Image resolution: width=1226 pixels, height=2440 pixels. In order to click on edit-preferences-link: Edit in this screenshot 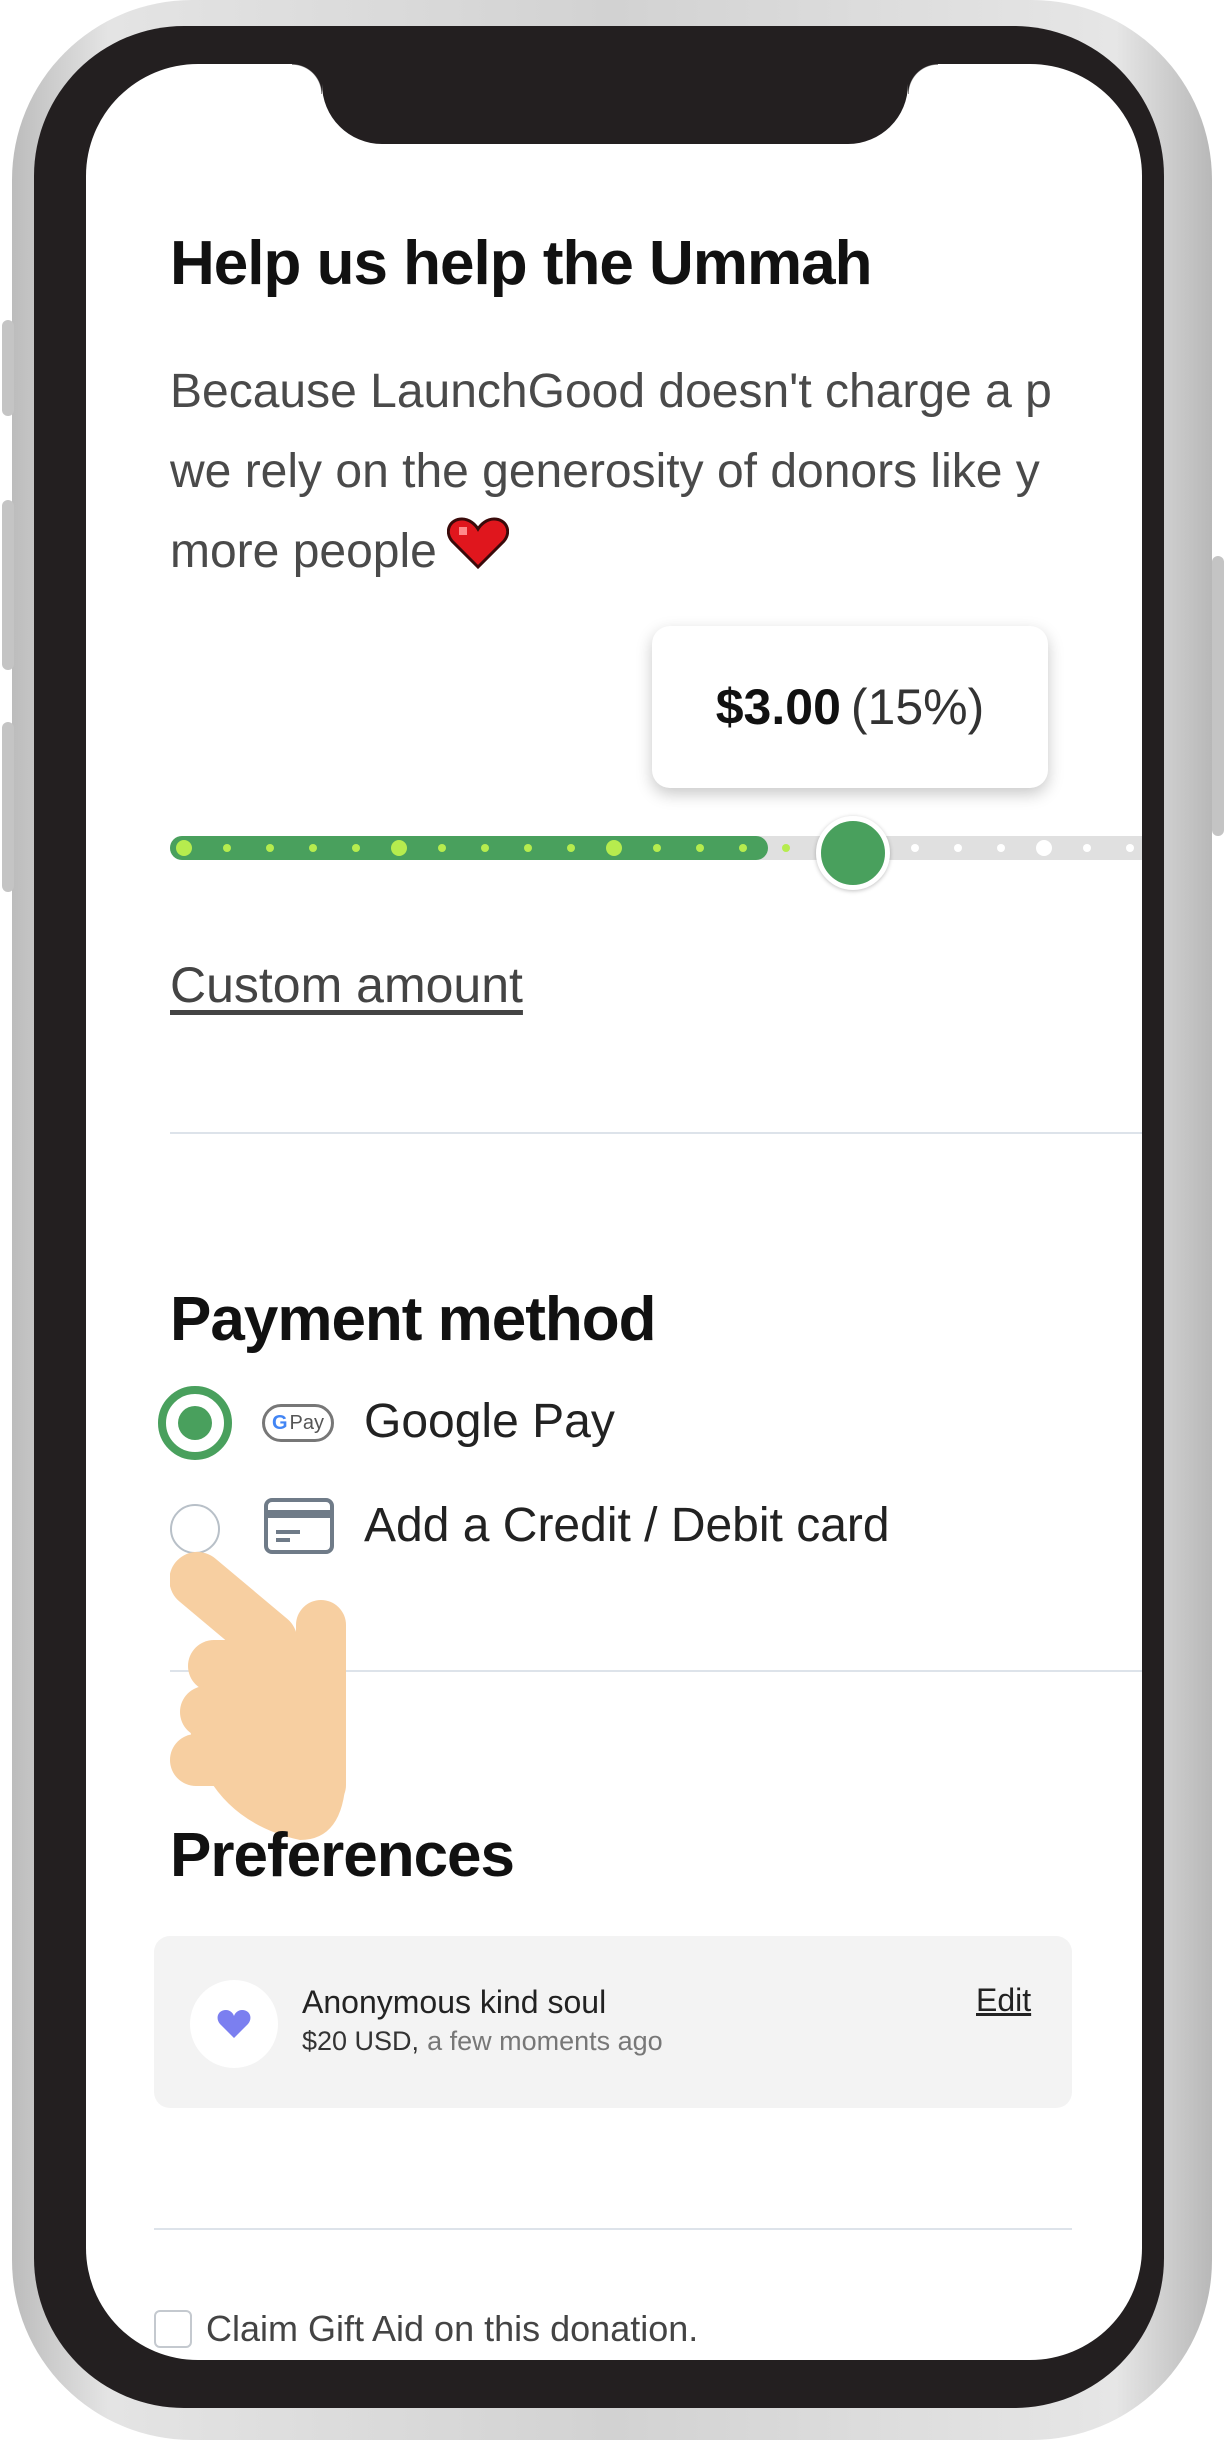, I will do `click(1003, 2000)`.